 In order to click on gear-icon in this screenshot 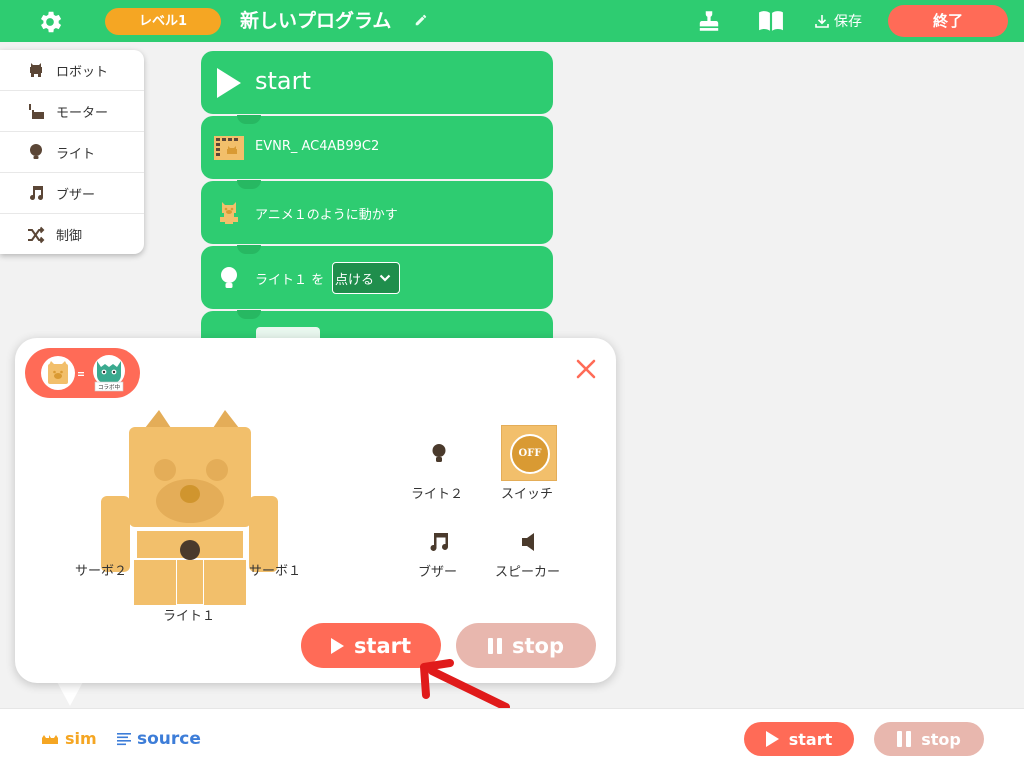, I will do `click(50, 22)`.